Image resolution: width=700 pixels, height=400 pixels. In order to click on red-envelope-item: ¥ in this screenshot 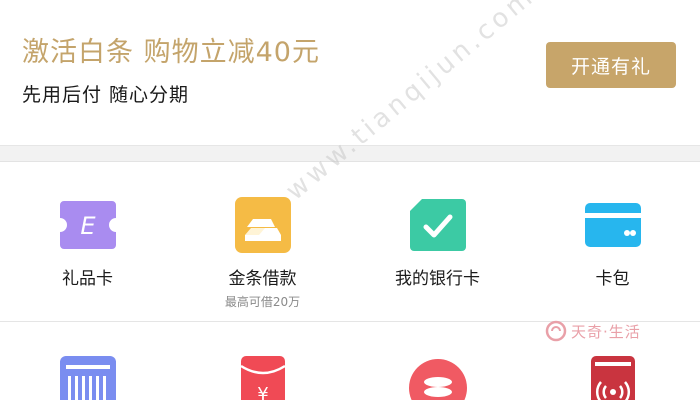, I will do `click(262, 361)`.